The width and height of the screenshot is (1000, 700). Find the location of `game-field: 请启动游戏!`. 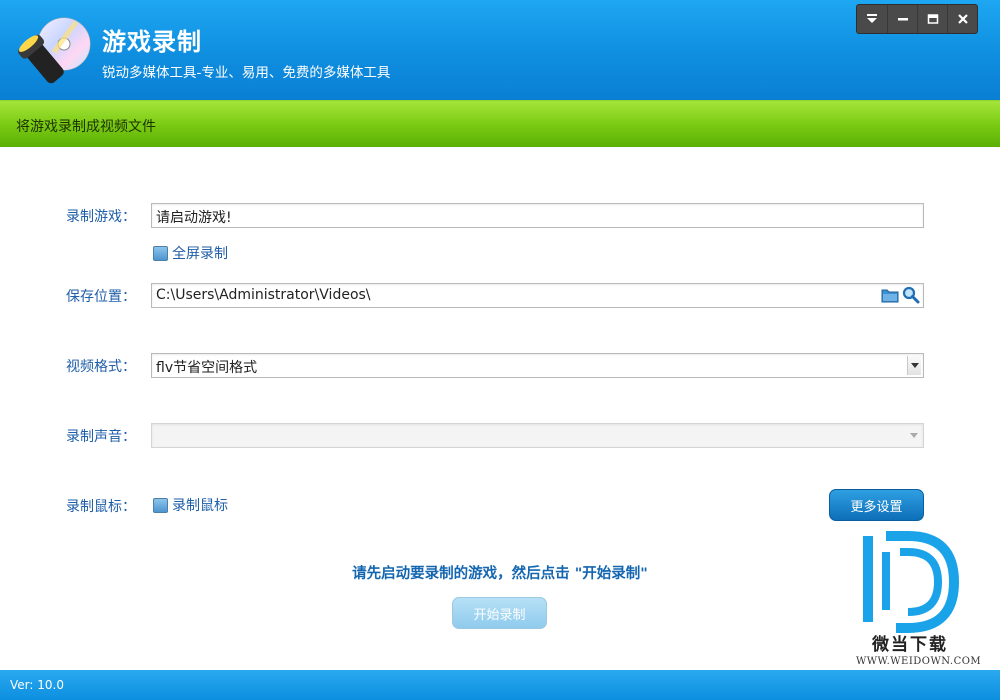

game-field: 请启动游戏! is located at coordinates (537, 215).